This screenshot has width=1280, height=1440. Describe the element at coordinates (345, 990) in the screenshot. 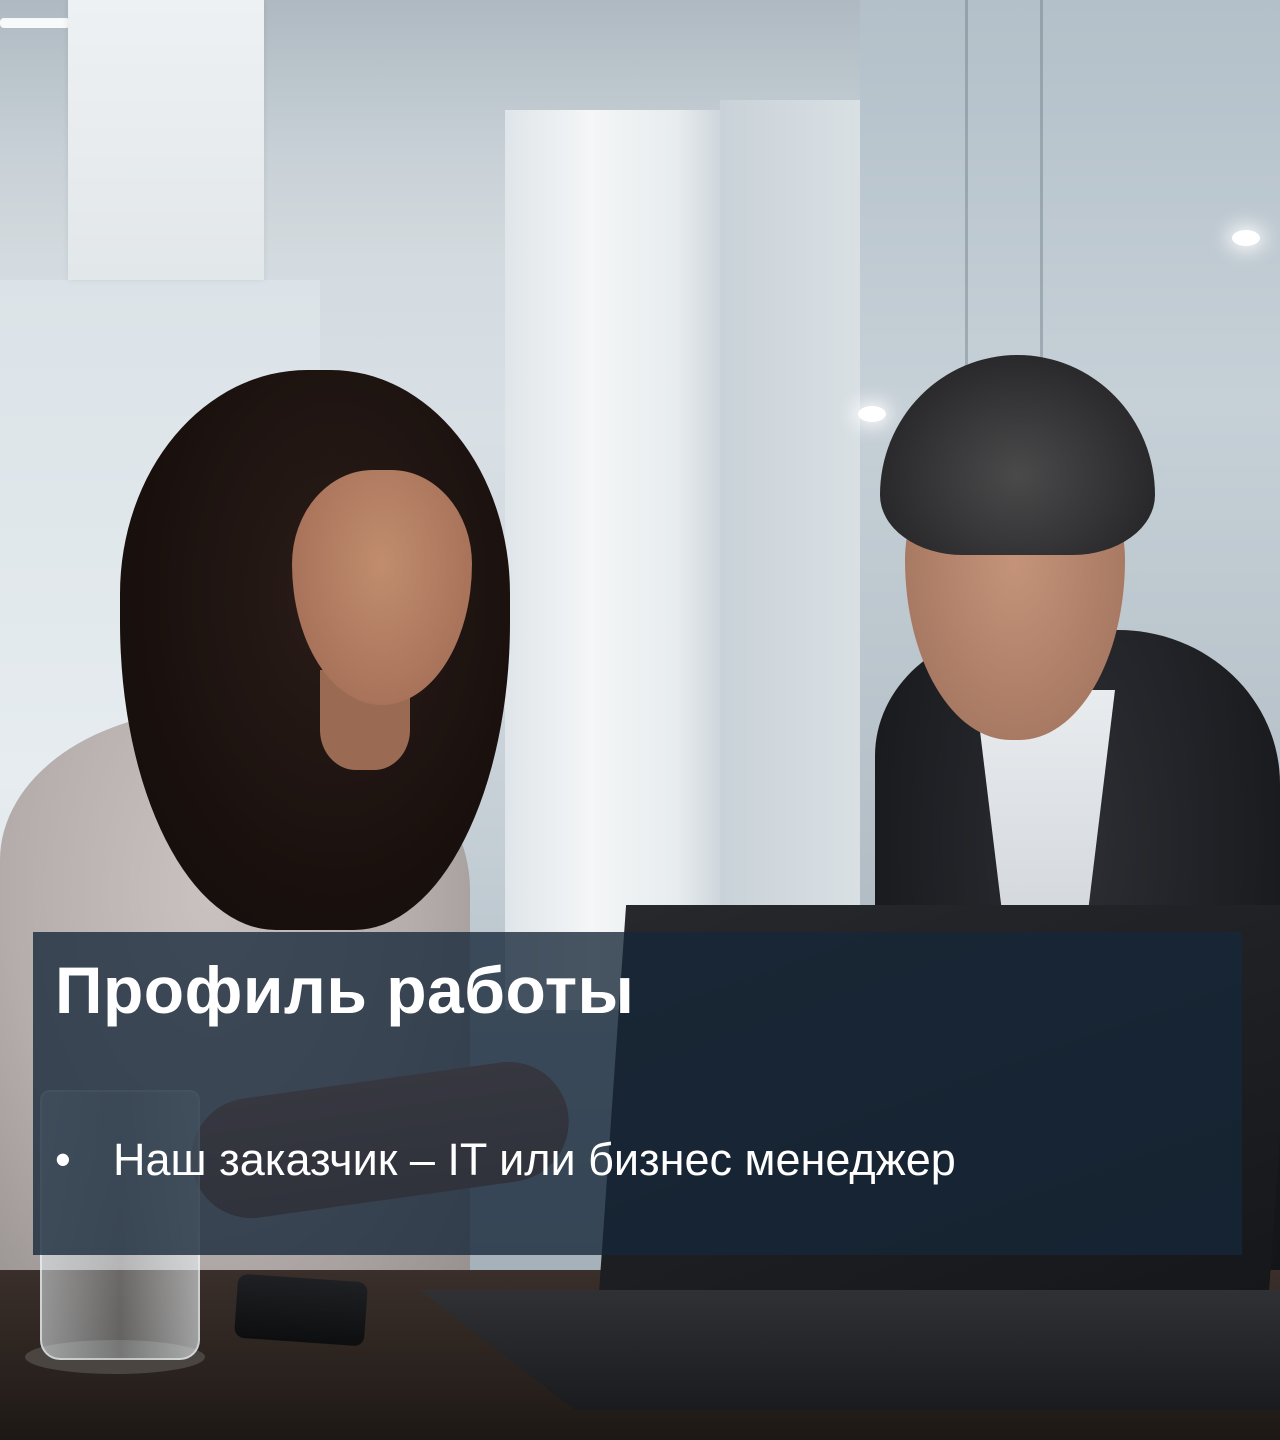

I see `slide-title: Профиль работы` at that location.